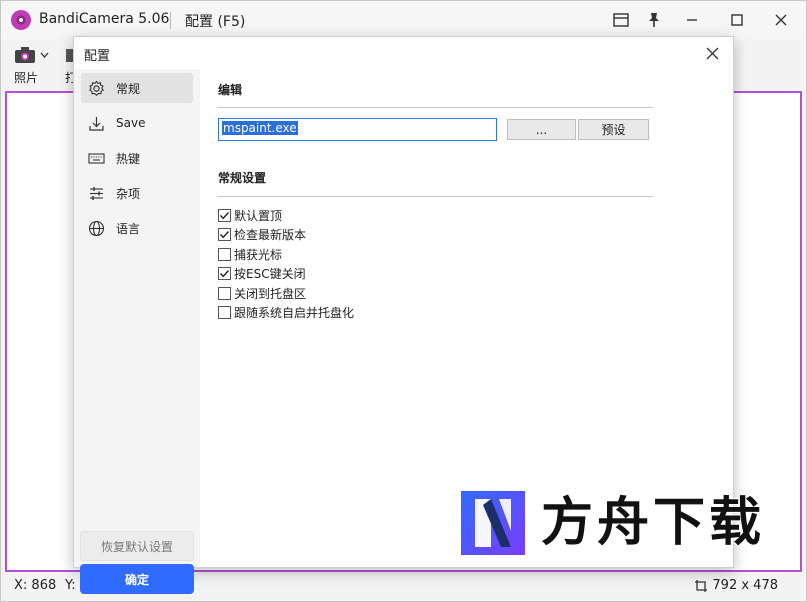  I want to click on sliders-icon, so click(96, 193).